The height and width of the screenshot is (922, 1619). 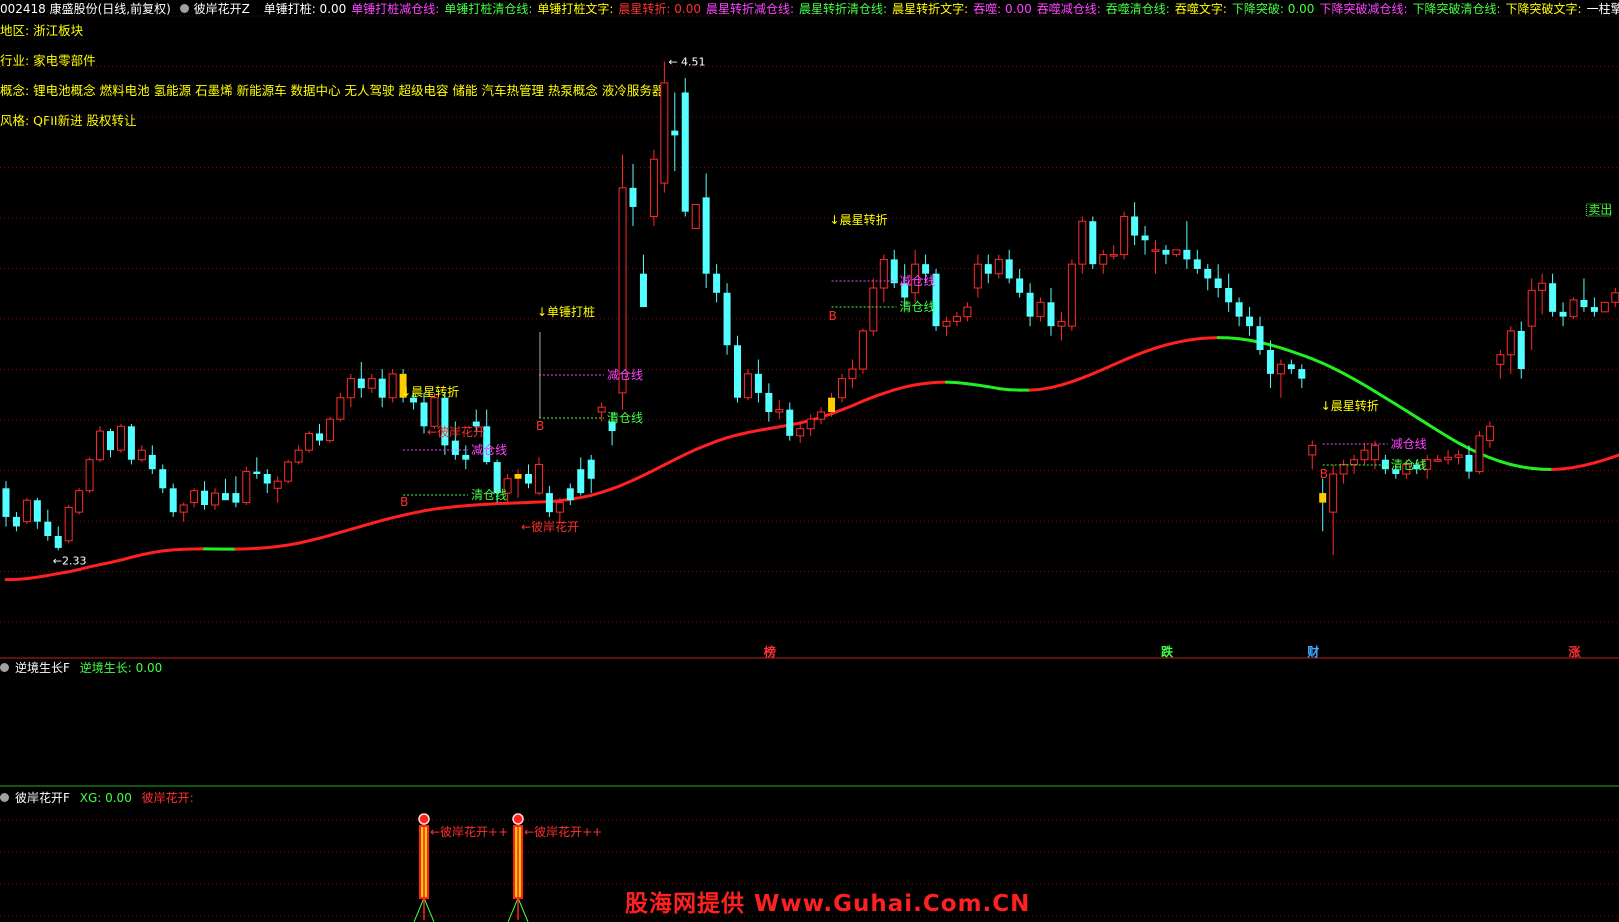 I want to click on panel2-name: 逆境生长F, so click(x=42, y=668).